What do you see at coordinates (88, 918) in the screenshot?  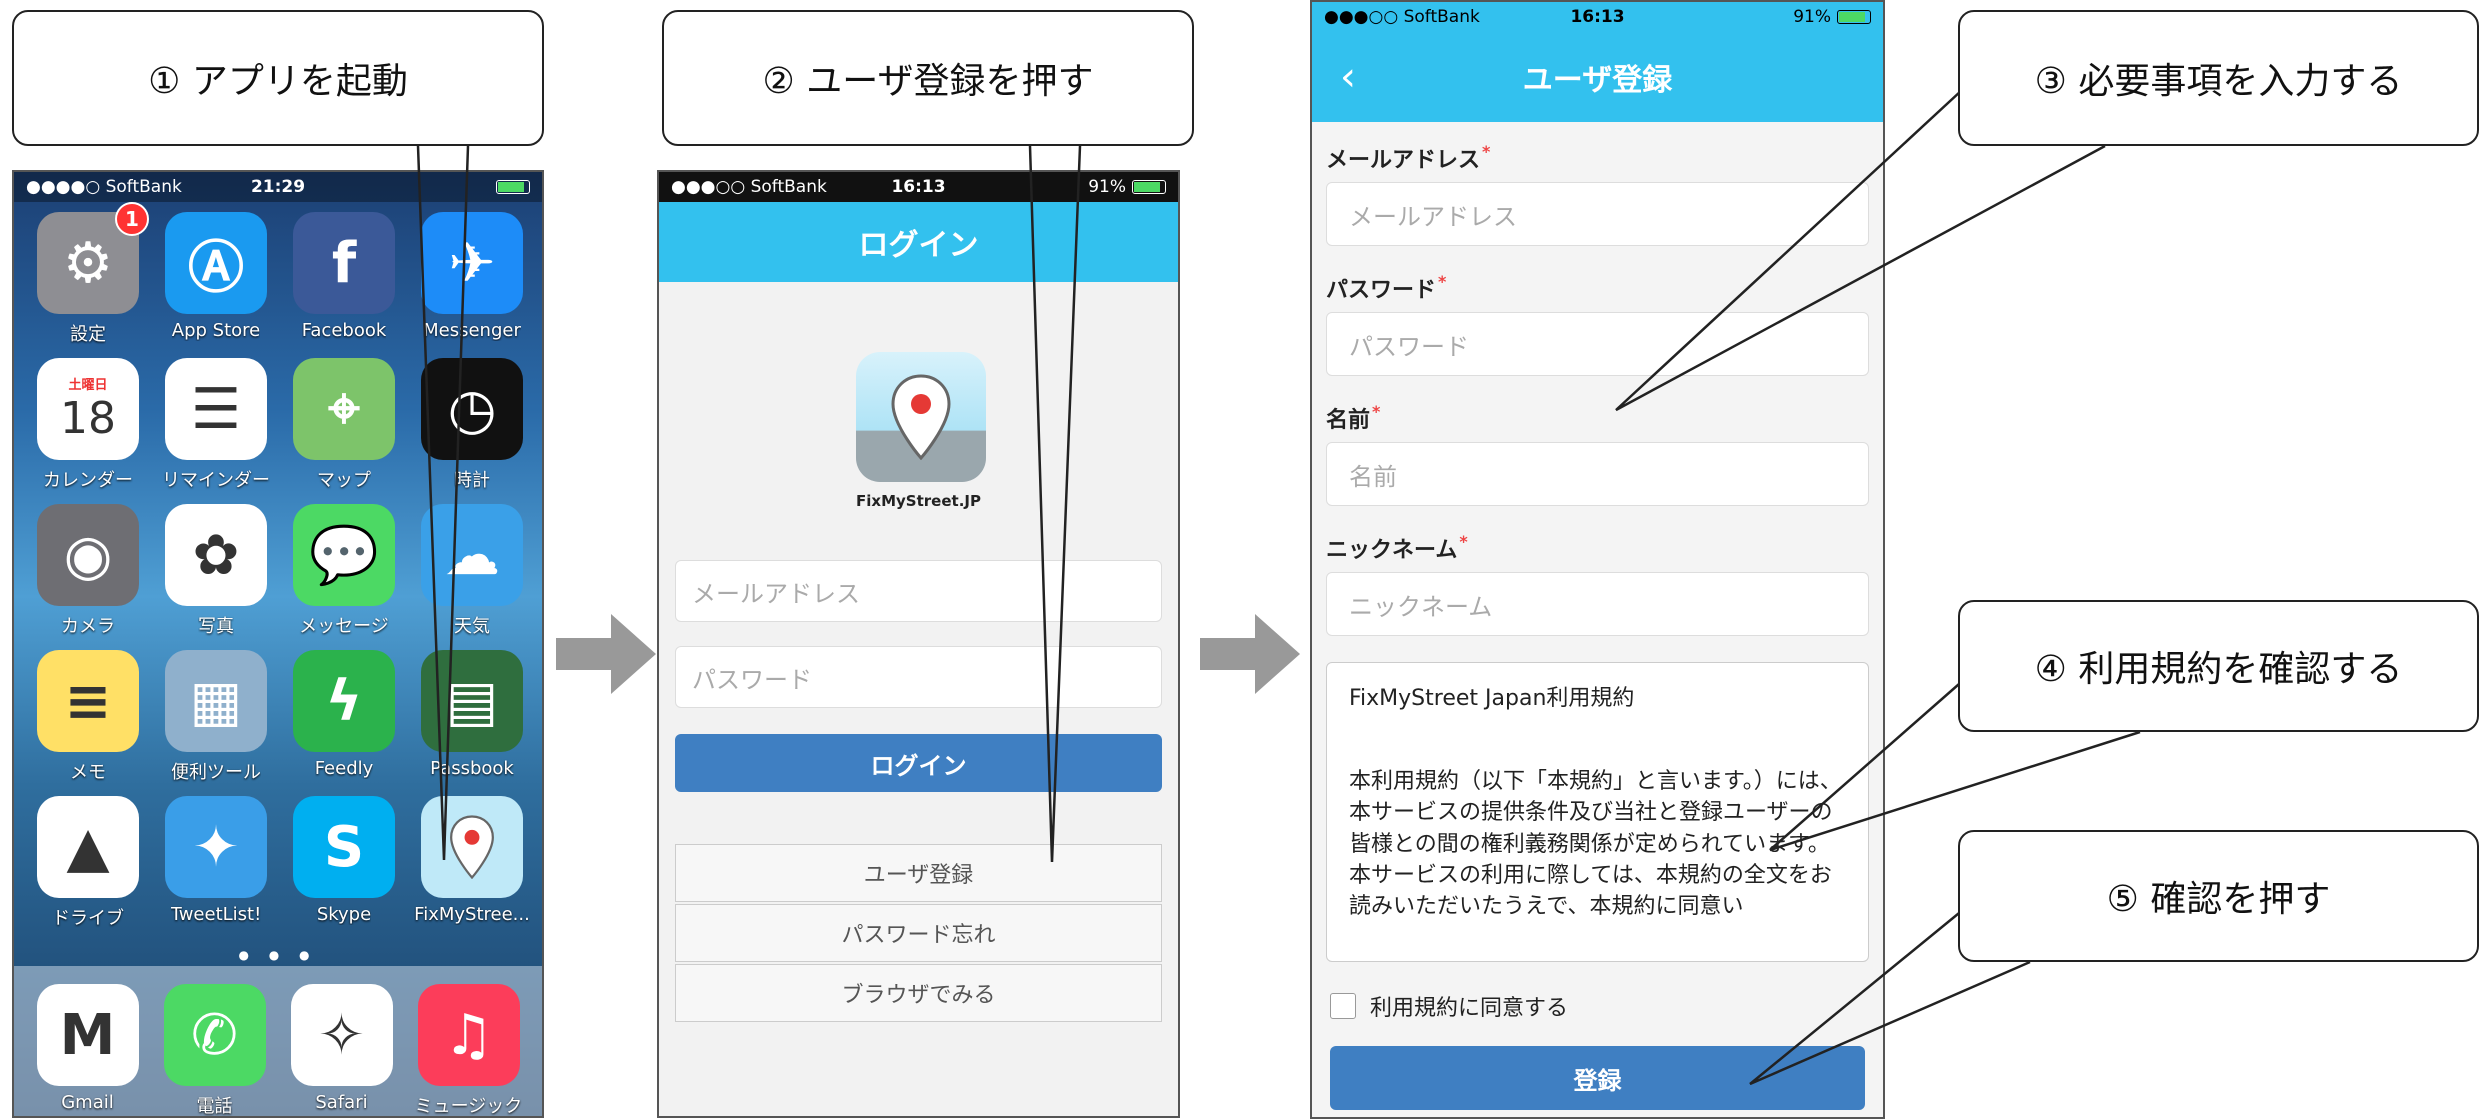 I see `app-label: ドライブ` at bounding box center [88, 918].